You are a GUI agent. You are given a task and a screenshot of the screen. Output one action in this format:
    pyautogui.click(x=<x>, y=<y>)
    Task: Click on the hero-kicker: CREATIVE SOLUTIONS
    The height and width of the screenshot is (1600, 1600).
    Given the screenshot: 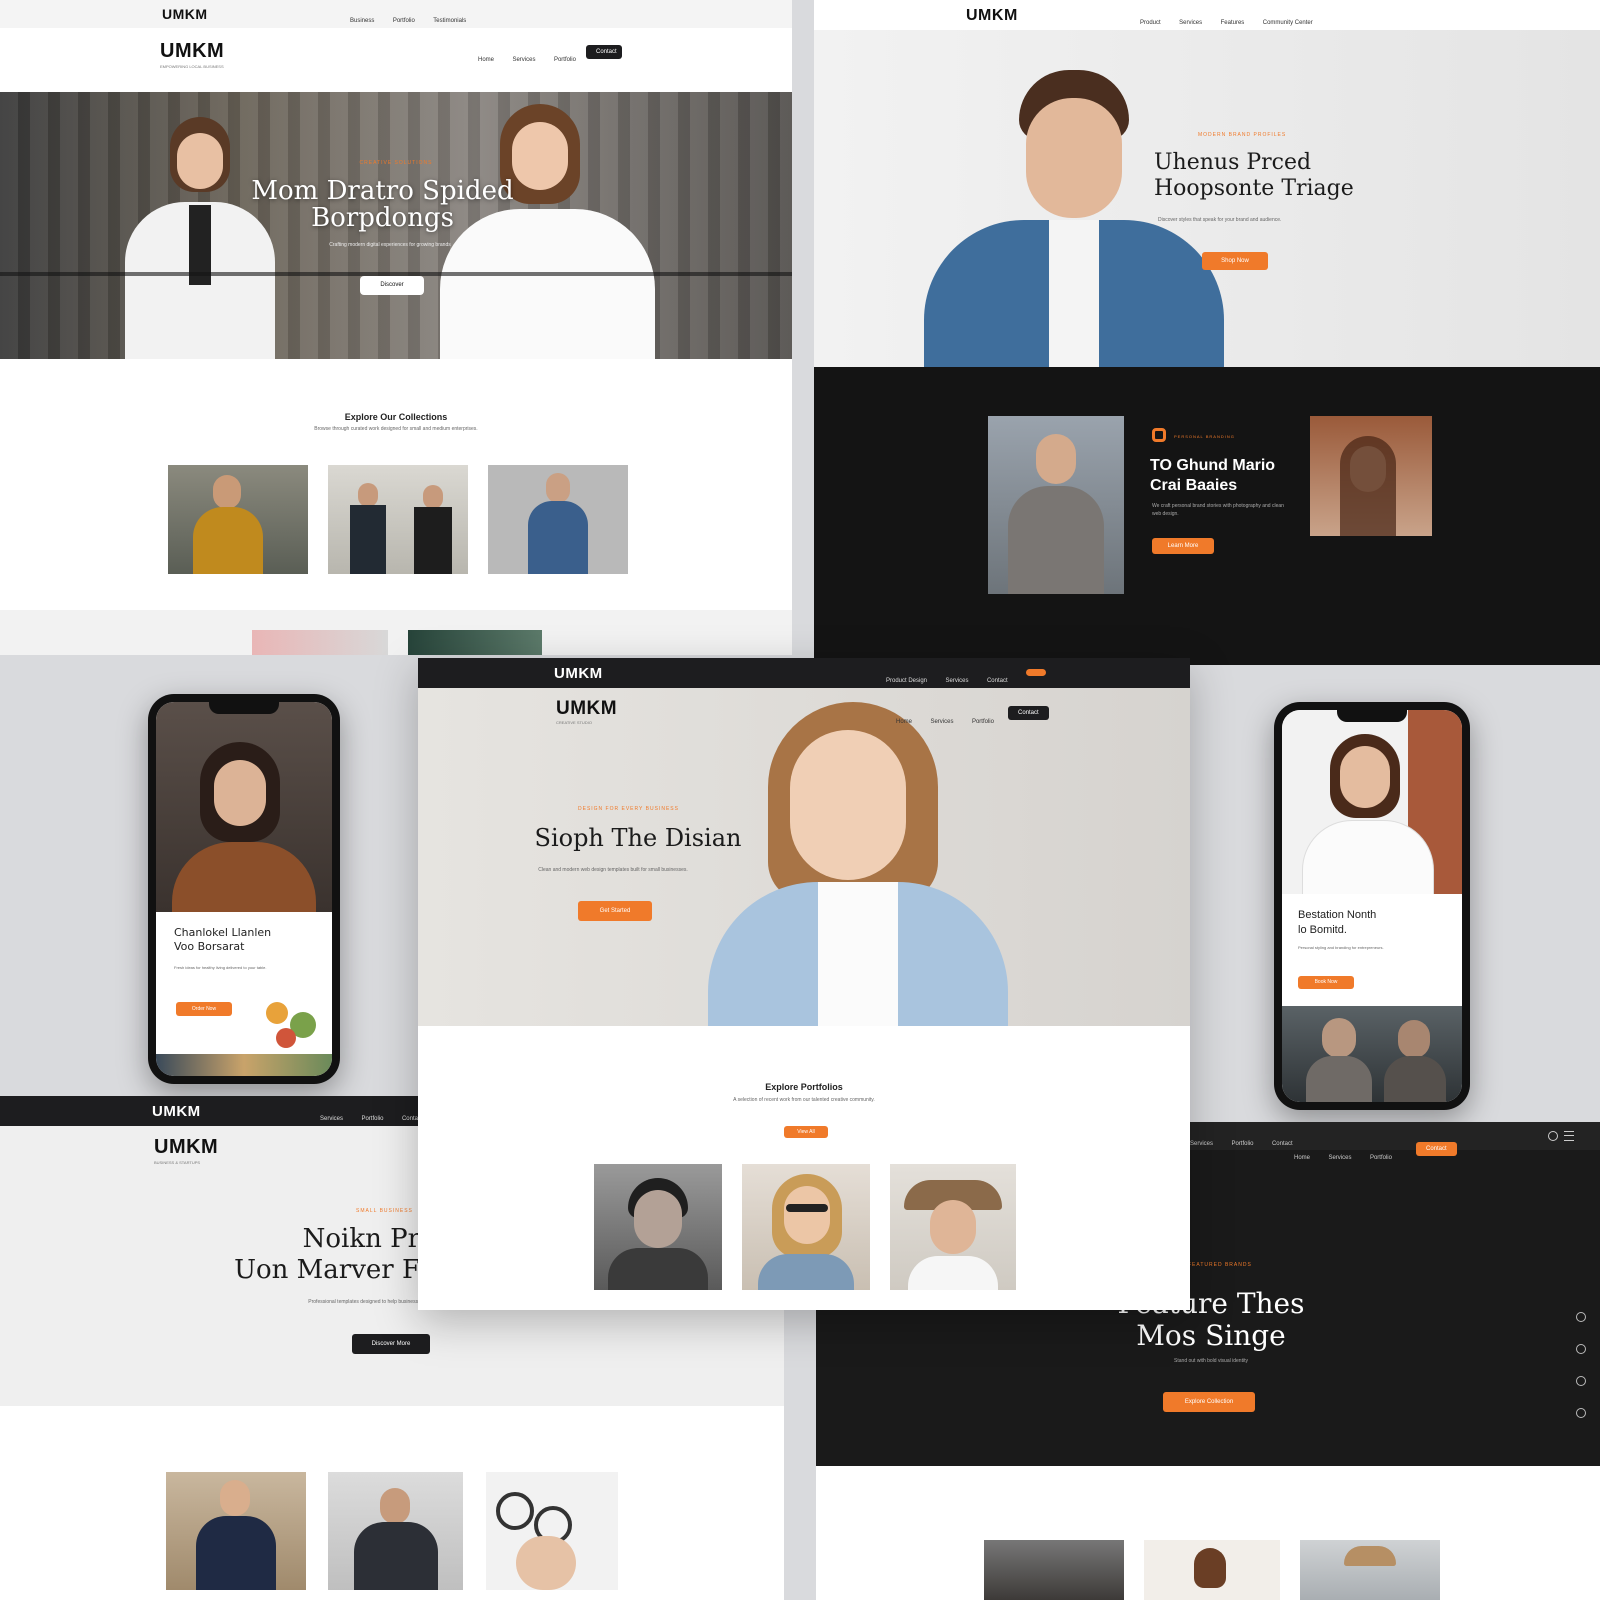 What is the action you would take?
    pyautogui.click(x=396, y=163)
    